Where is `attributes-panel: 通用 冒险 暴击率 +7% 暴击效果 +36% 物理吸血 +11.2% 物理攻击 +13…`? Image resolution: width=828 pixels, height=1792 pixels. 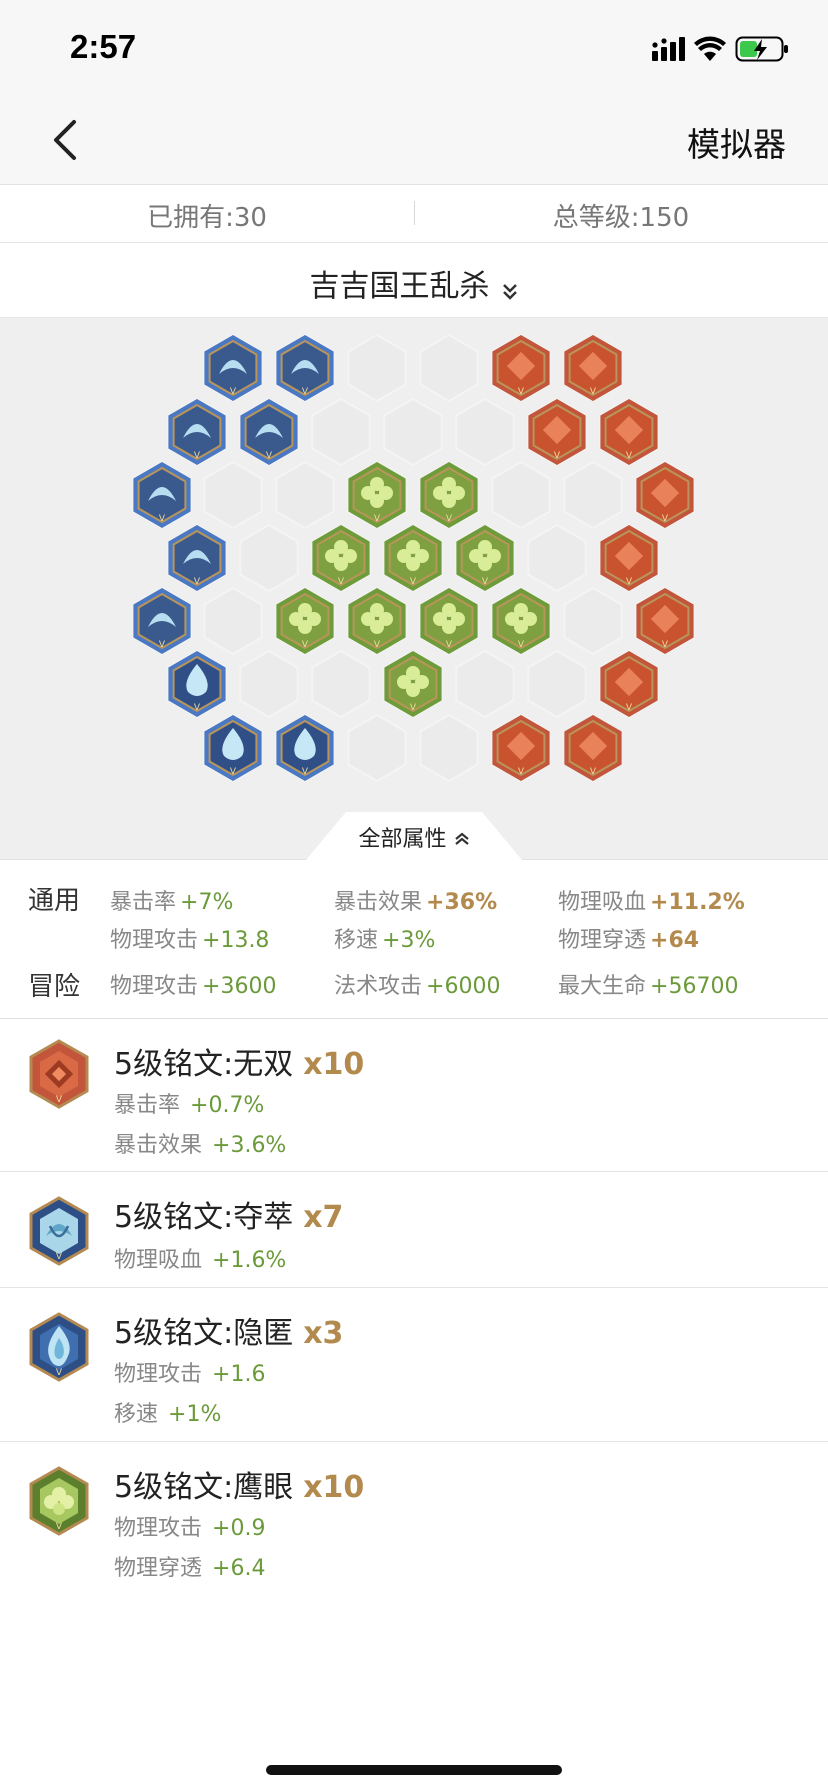 attributes-panel: 通用 冒险 暴击率 +7% 暴击效果 +36% 物理吸血 +11.2% 物理攻击 +13… is located at coordinates (414, 939).